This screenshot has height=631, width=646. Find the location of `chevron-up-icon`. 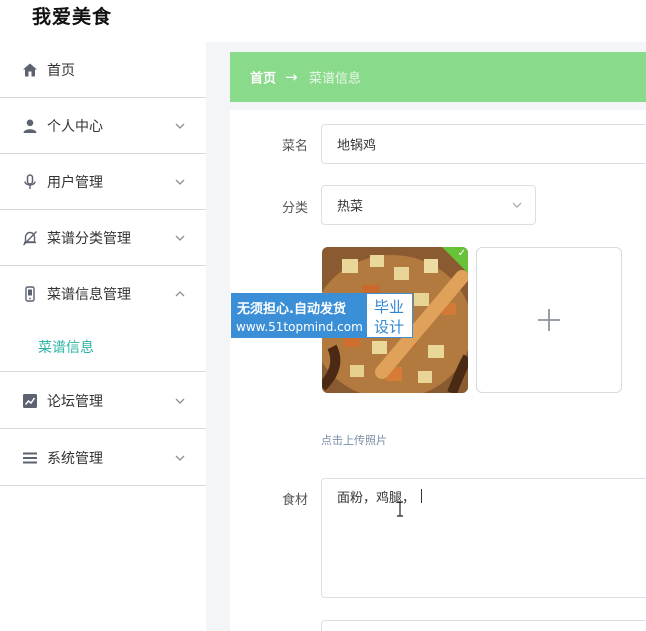

chevron-up-icon is located at coordinates (180, 294).